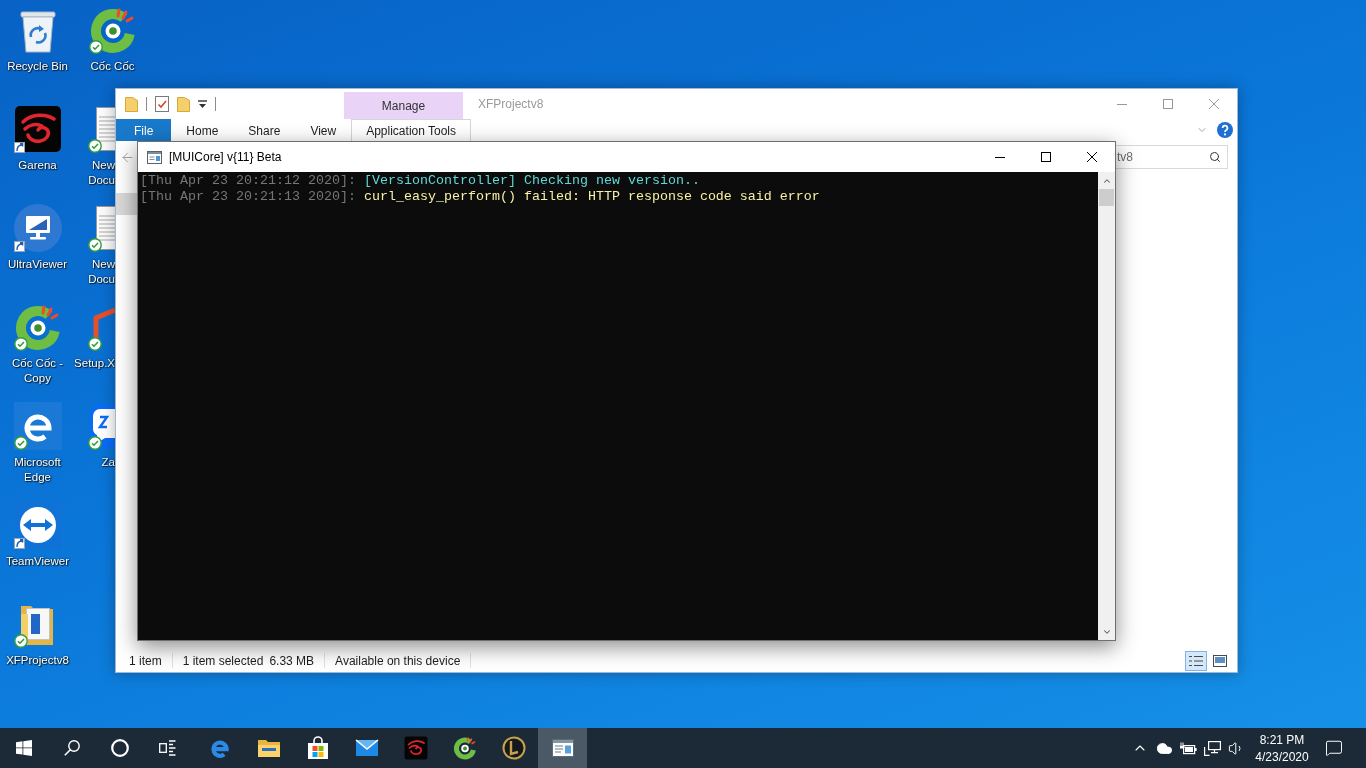 The image size is (1366, 768). Describe the element at coordinates (1212, 748) in the screenshot. I see `network-icon` at that location.